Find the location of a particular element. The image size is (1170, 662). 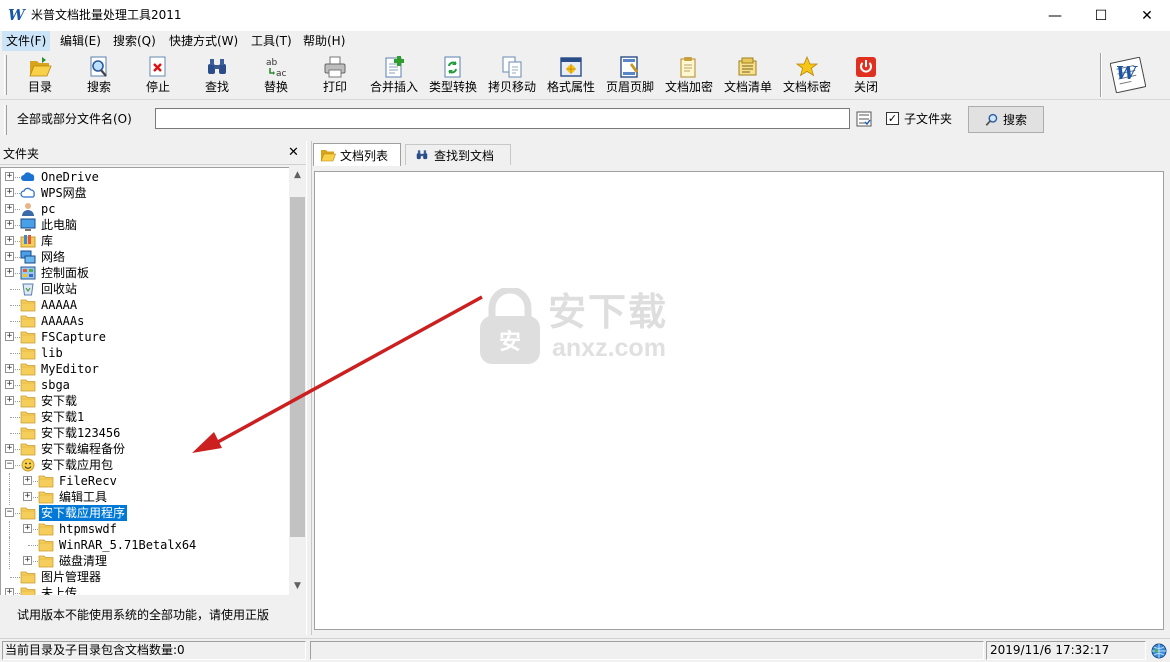

menu-tools: 工具(T) is located at coordinates (271, 41).